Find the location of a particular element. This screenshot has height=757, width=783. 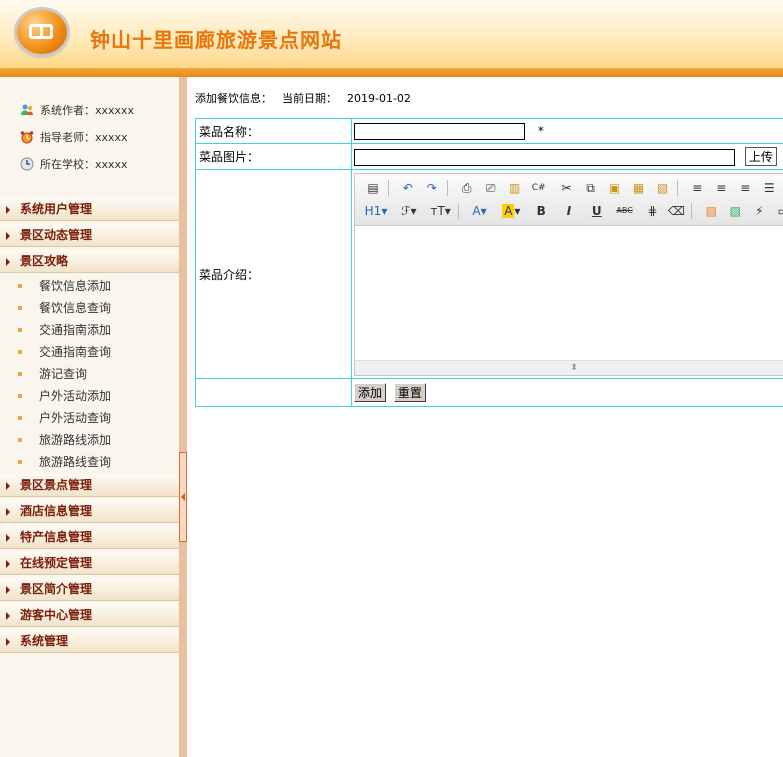

paste-text-icon: ▦ is located at coordinates (638, 188).